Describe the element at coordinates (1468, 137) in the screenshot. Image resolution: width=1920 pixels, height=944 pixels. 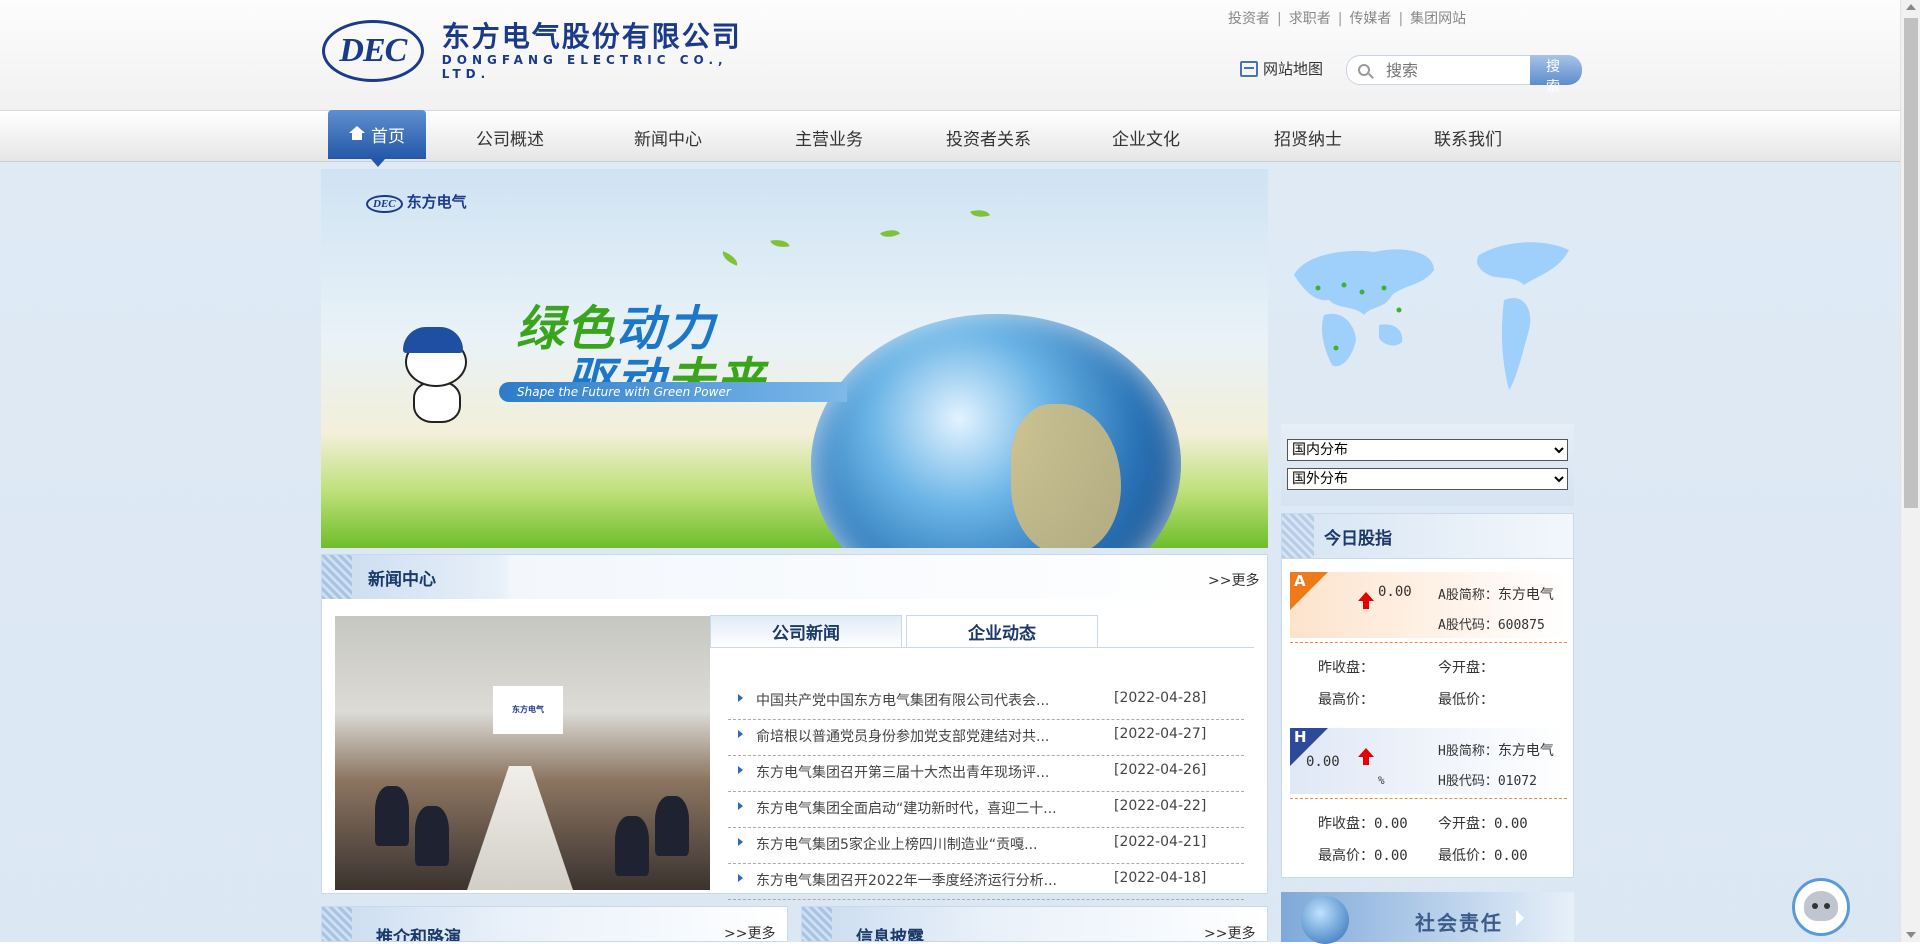
I see `nav-contact-us: 联系我们` at that location.